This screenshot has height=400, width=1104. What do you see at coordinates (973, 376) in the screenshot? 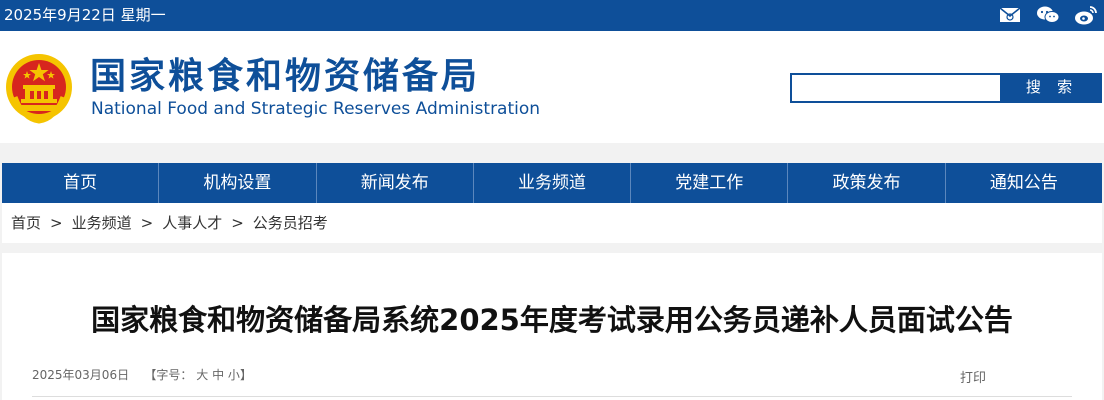
I see `print-button: 打印` at bounding box center [973, 376].